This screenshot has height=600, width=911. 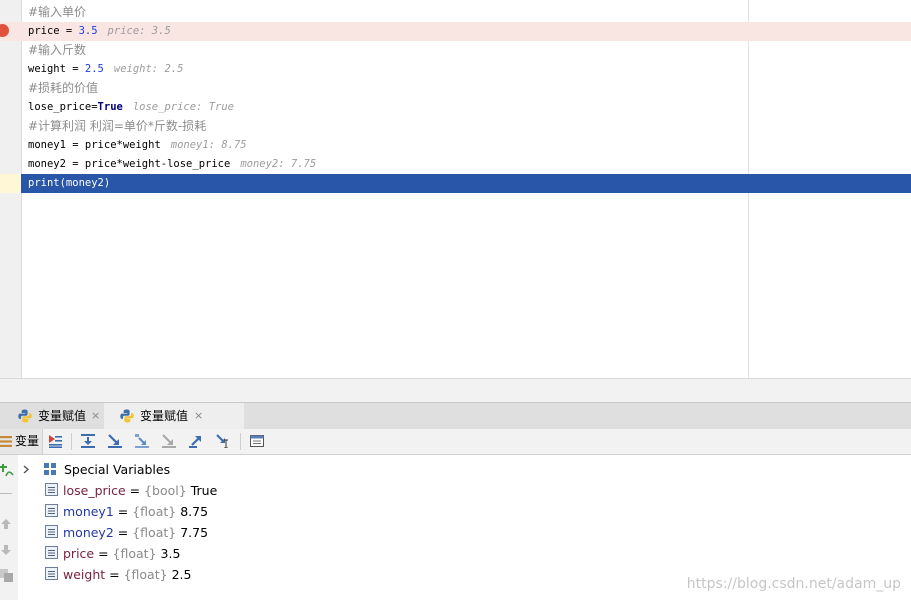 What do you see at coordinates (455, 416) in the screenshot?
I see `debug-tab-bar: 变量赋值 × 变量赋值 ×` at bounding box center [455, 416].